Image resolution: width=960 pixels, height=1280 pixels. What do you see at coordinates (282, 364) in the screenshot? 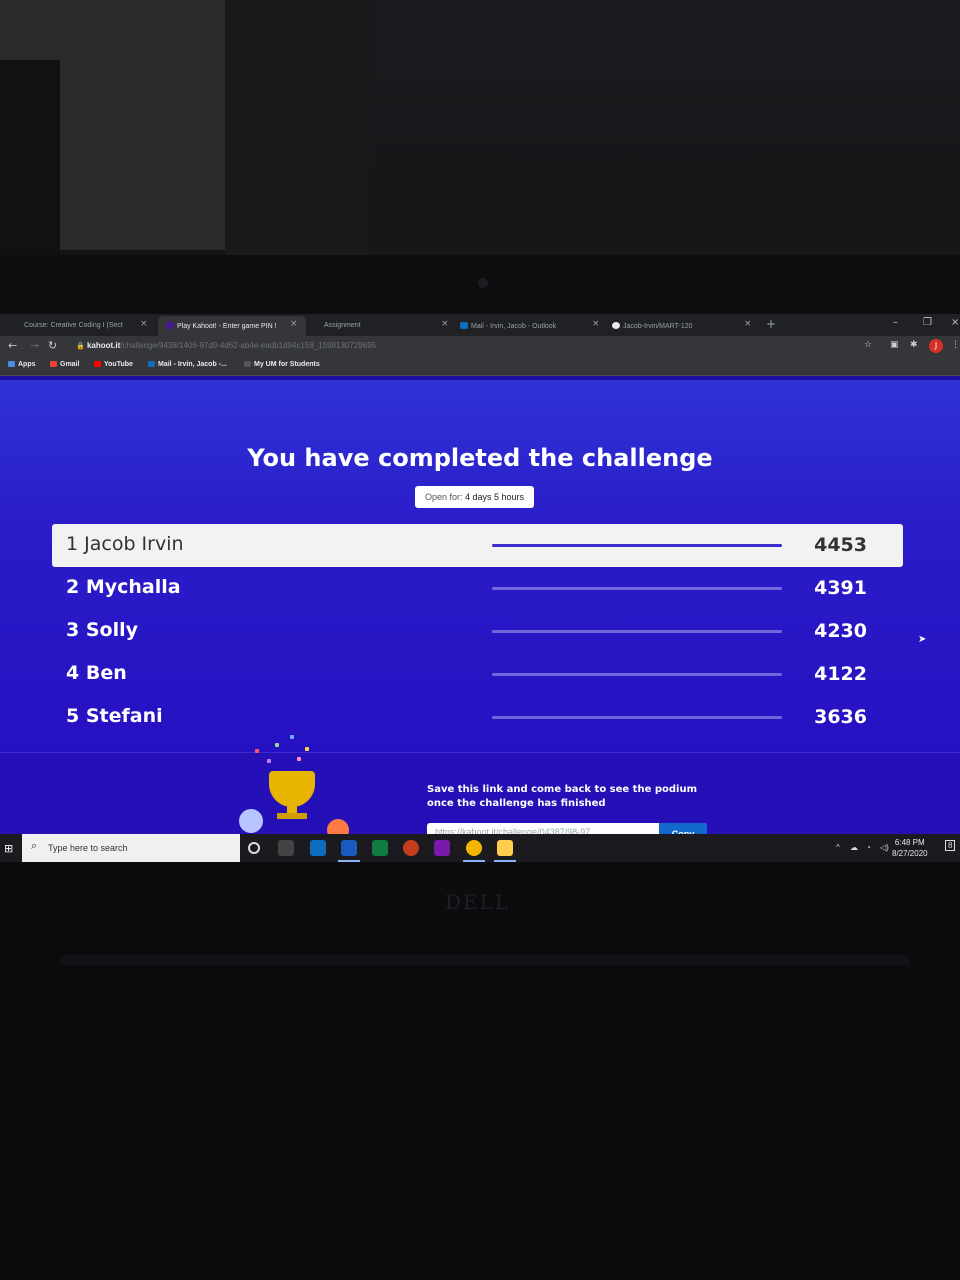
I see `bookmark-myum: My UM for Students` at bounding box center [282, 364].